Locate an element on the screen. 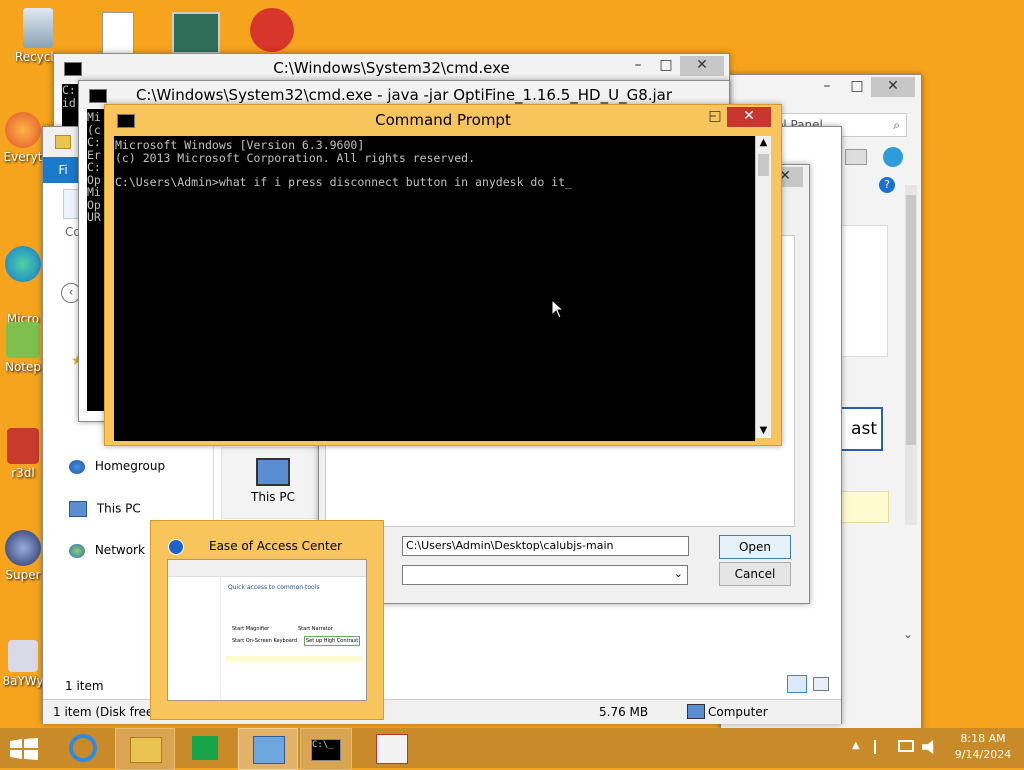 This screenshot has width=1024, height=770. scroll-down-arrow: ⌄ is located at coordinates (908, 634).